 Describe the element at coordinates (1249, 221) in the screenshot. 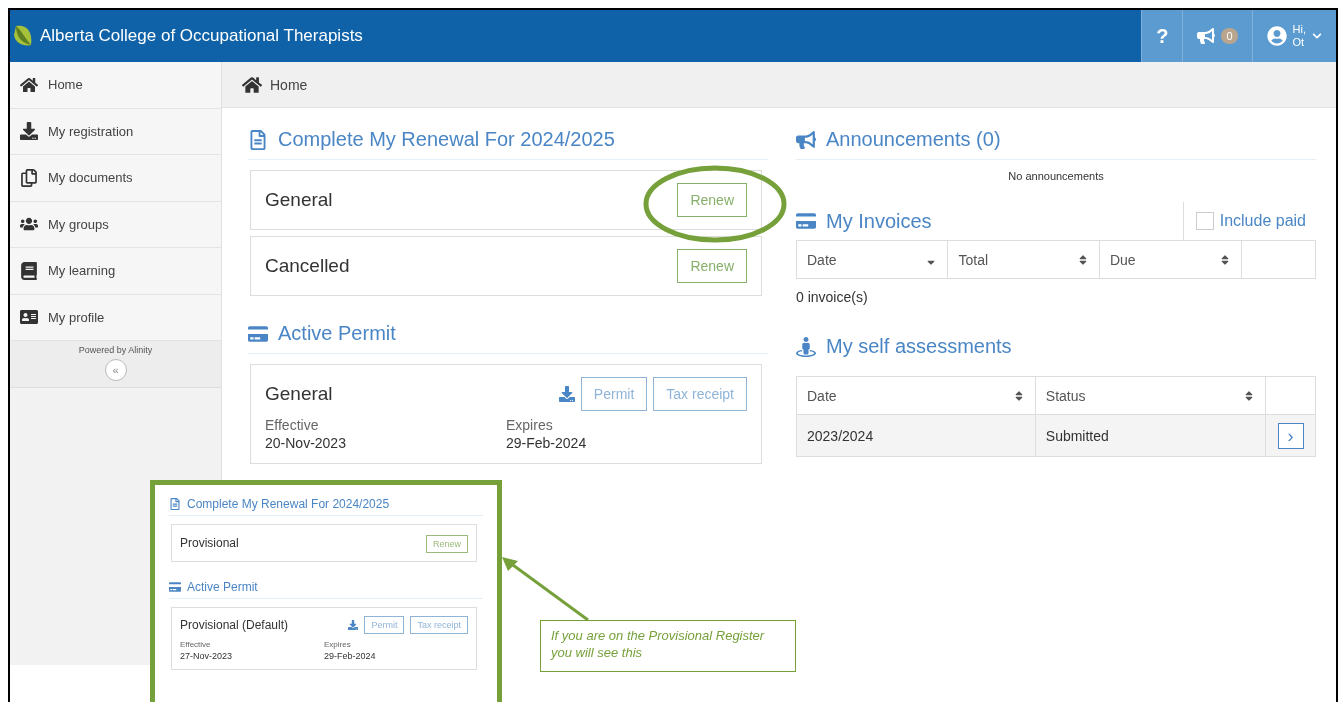

I see `include-paid-checkbox: Include paid` at that location.